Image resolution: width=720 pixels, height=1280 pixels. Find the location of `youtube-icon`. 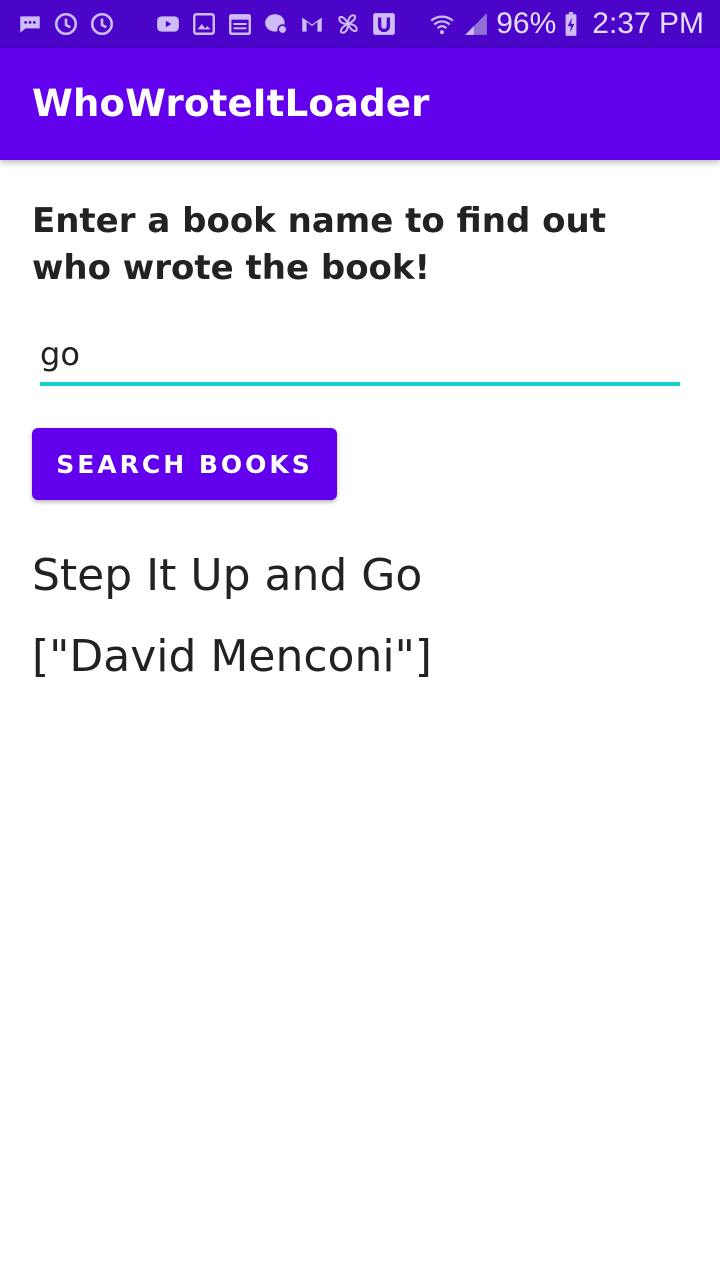

youtube-icon is located at coordinates (168, 24).